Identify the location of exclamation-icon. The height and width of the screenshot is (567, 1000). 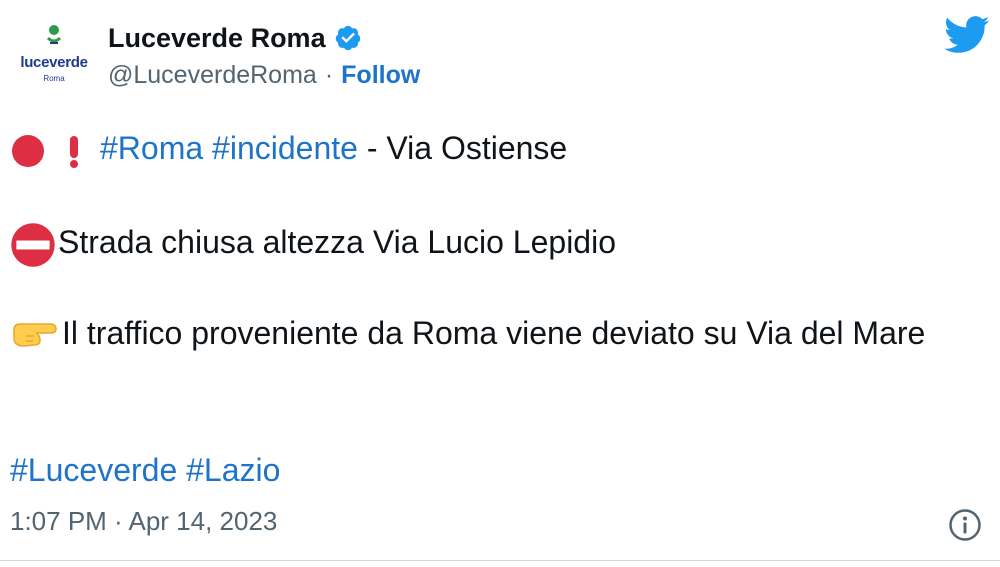
(74, 151).